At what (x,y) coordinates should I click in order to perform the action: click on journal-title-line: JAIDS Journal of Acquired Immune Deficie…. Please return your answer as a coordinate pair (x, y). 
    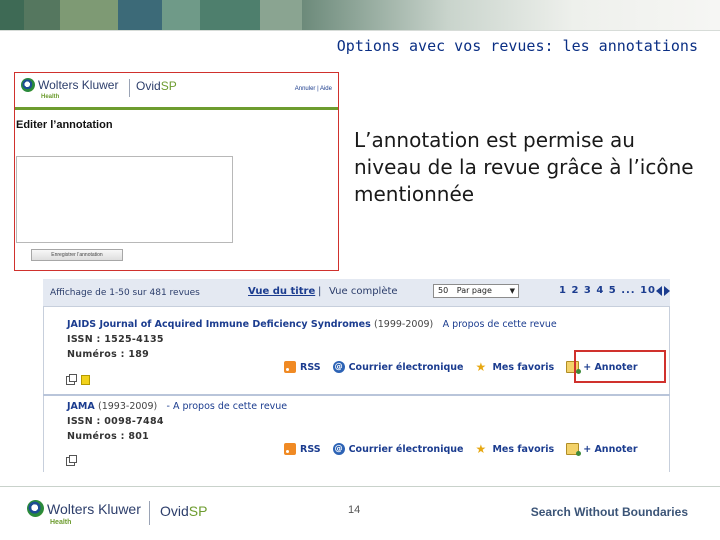
    Looking at the image, I should click on (312, 324).